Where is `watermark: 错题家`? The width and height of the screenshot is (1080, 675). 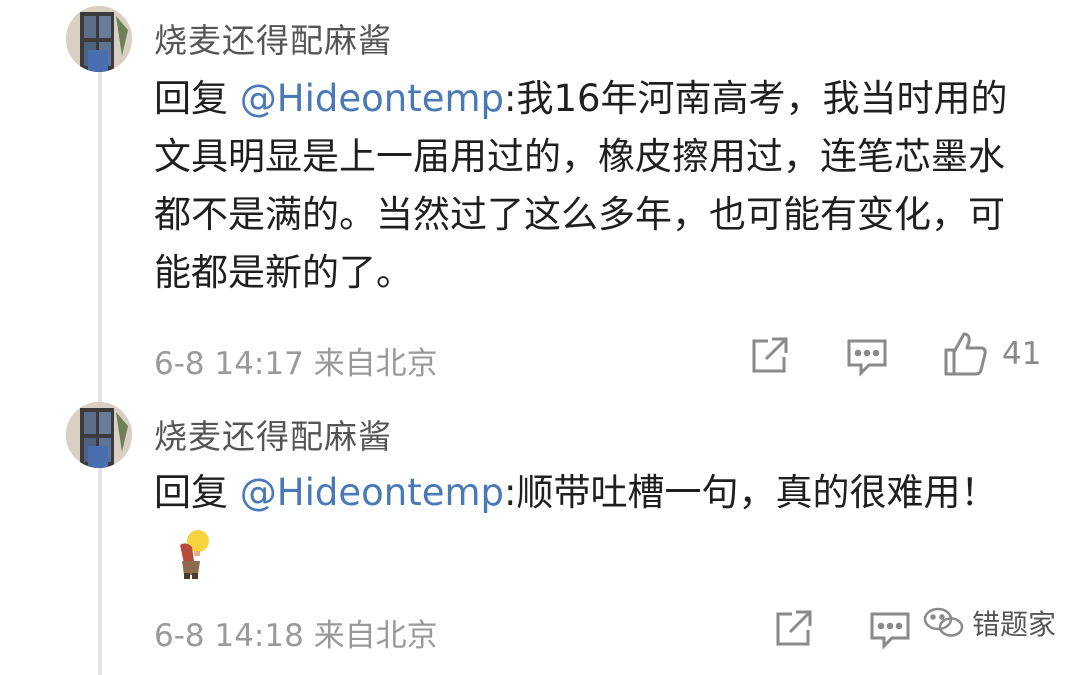 watermark: 错题家 is located at coordinates (989, 623).